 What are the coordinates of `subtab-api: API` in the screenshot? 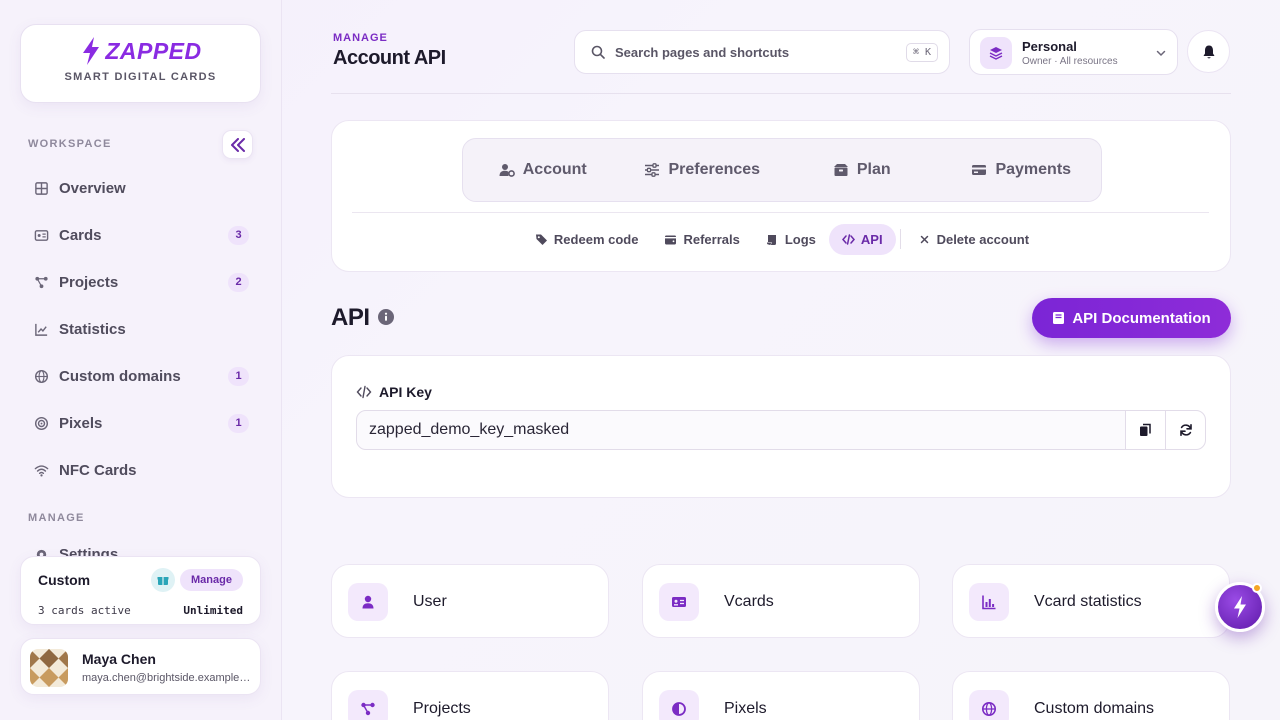 It's located at (862, 239).